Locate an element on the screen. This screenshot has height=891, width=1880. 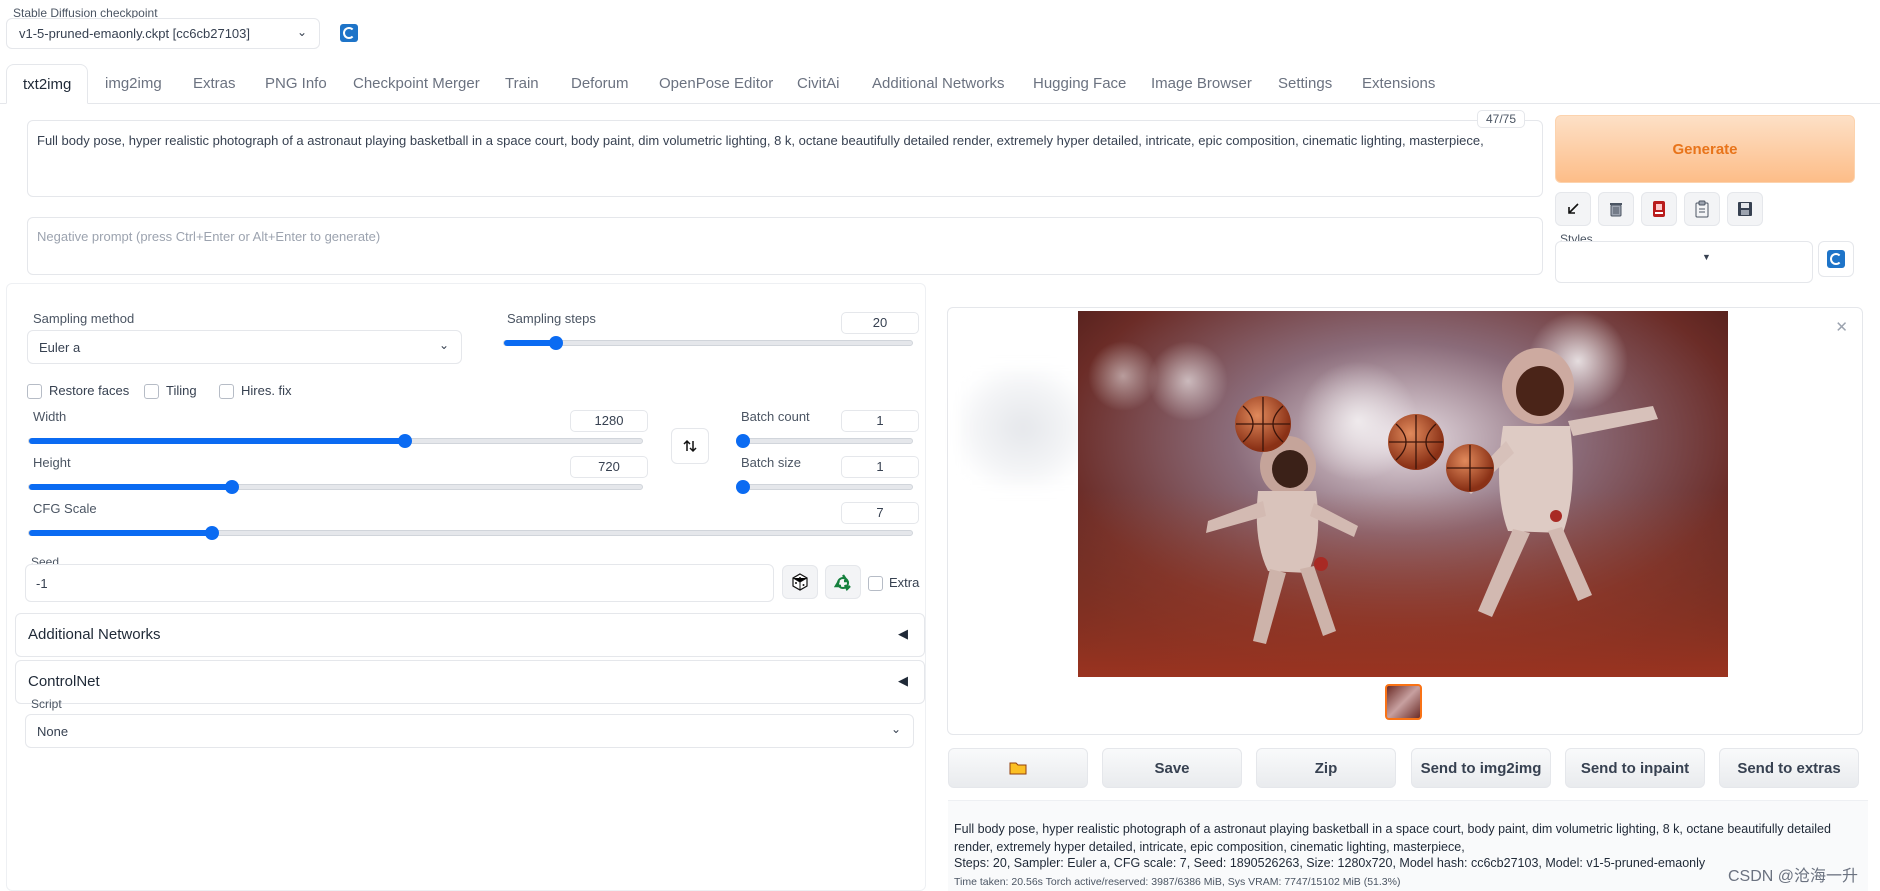
tab-train: Train is located at coordinates (522, 84).